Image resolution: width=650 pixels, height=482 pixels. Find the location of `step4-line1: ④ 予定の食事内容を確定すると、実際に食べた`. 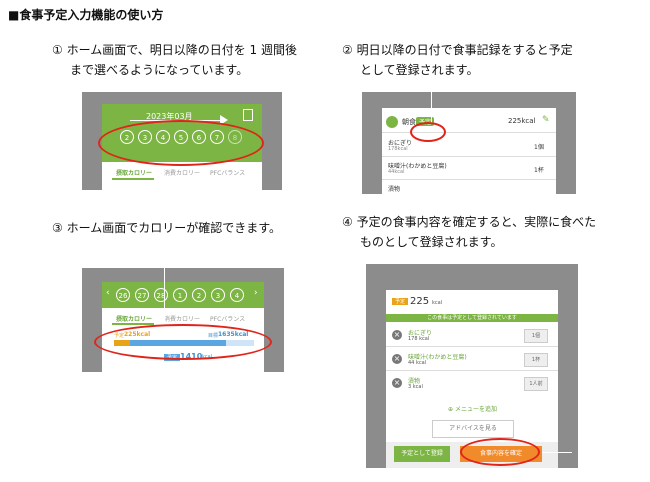

step4-line1: ④ 予定の食事内容を確定すると、実際に食べた is located at coordinates (469, 222).